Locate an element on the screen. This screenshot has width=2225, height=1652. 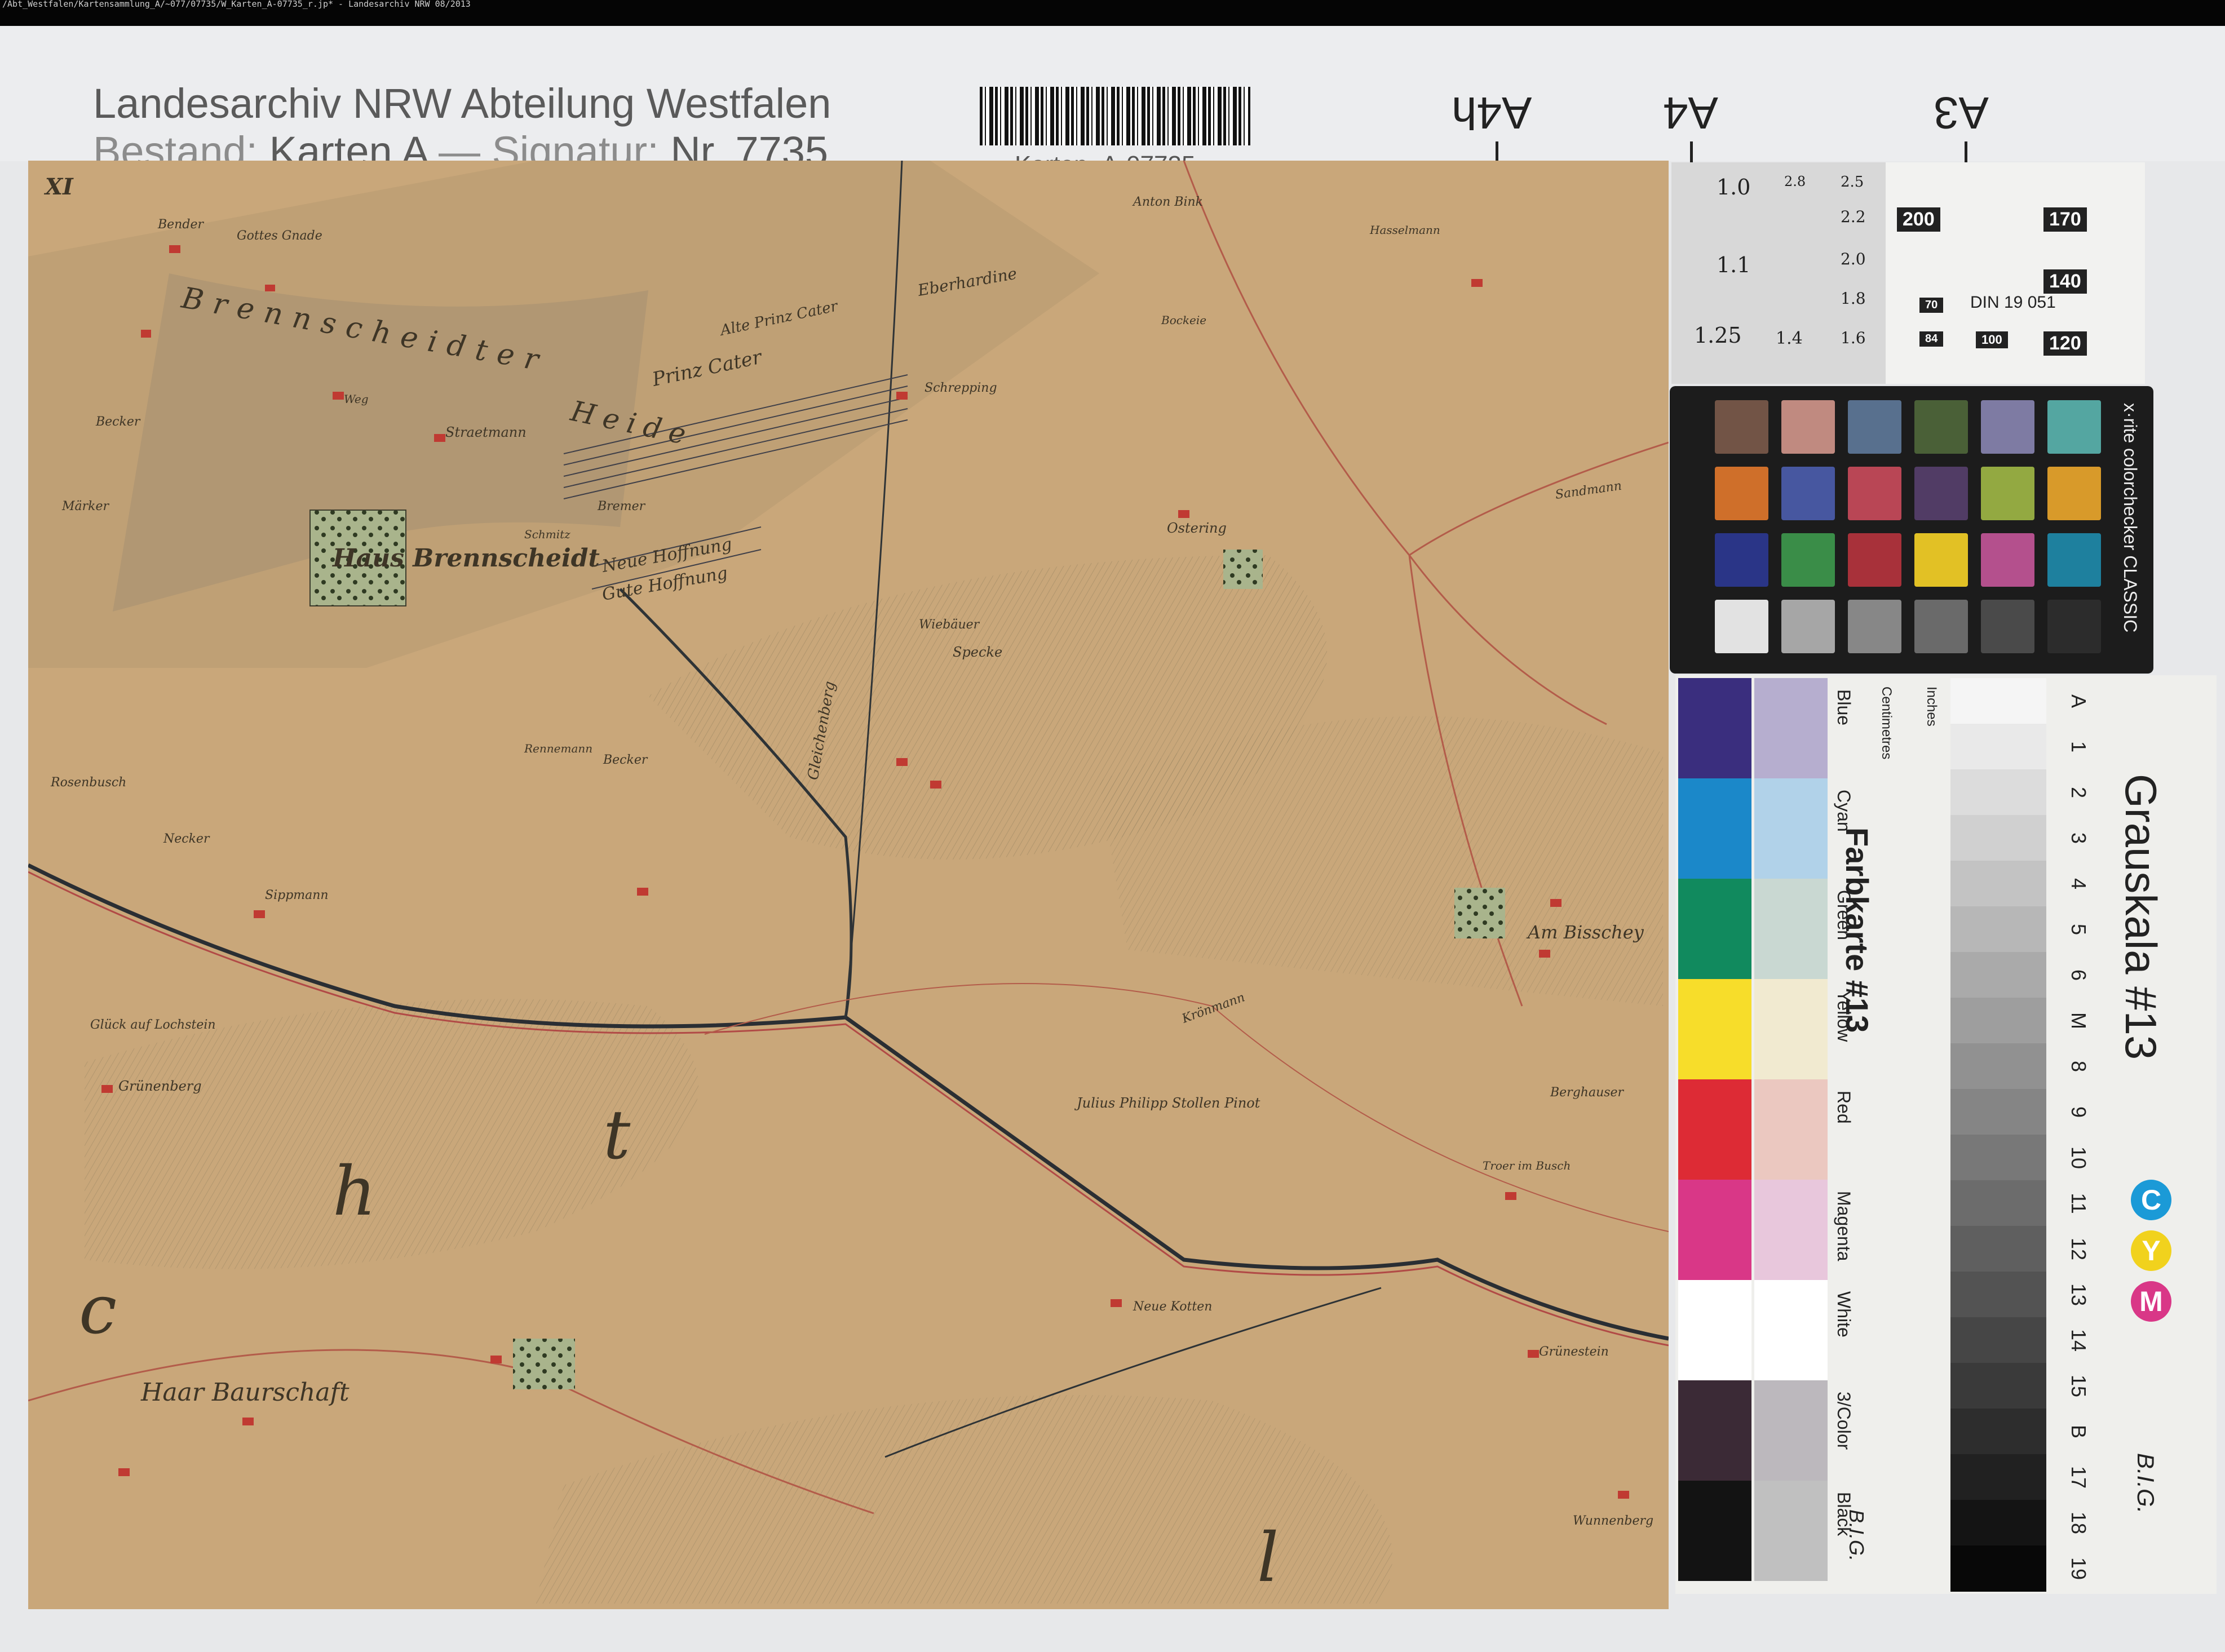
farbkarte-row-label: Blue is located at coordinates (1844, 708).